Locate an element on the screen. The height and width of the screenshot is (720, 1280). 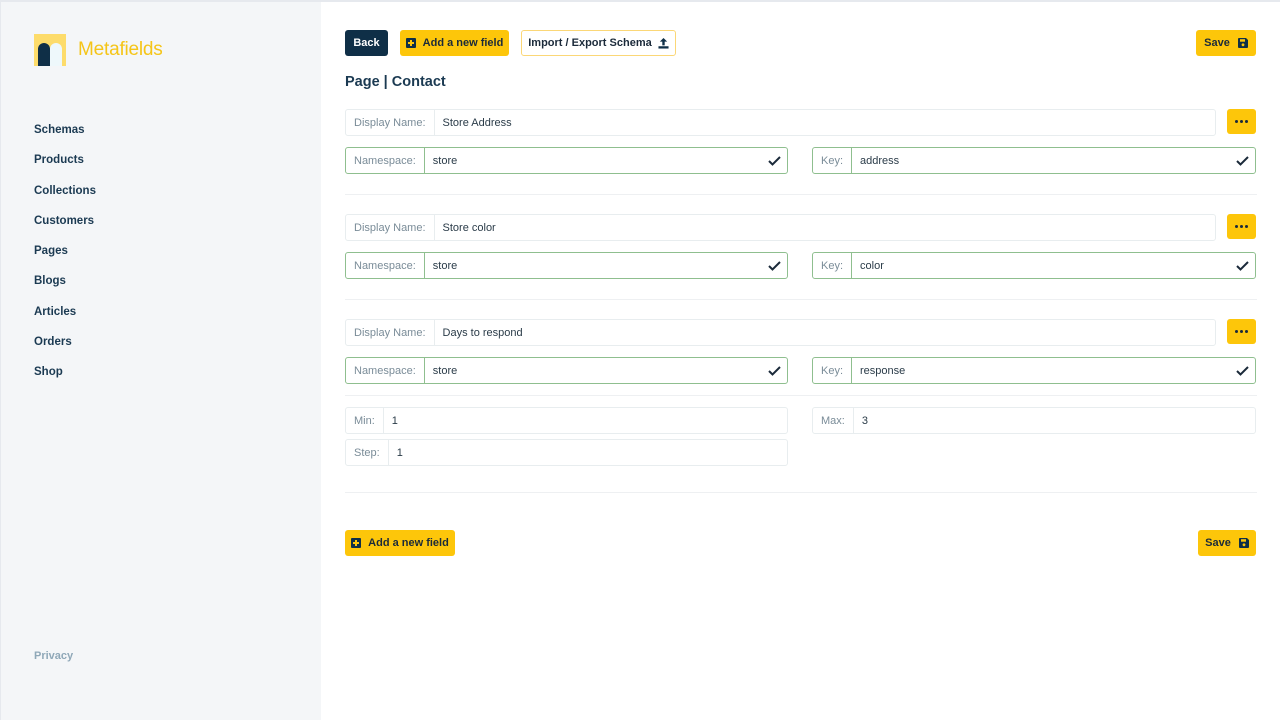
privacy-link: Privacy is located at coordinates (53, 656).